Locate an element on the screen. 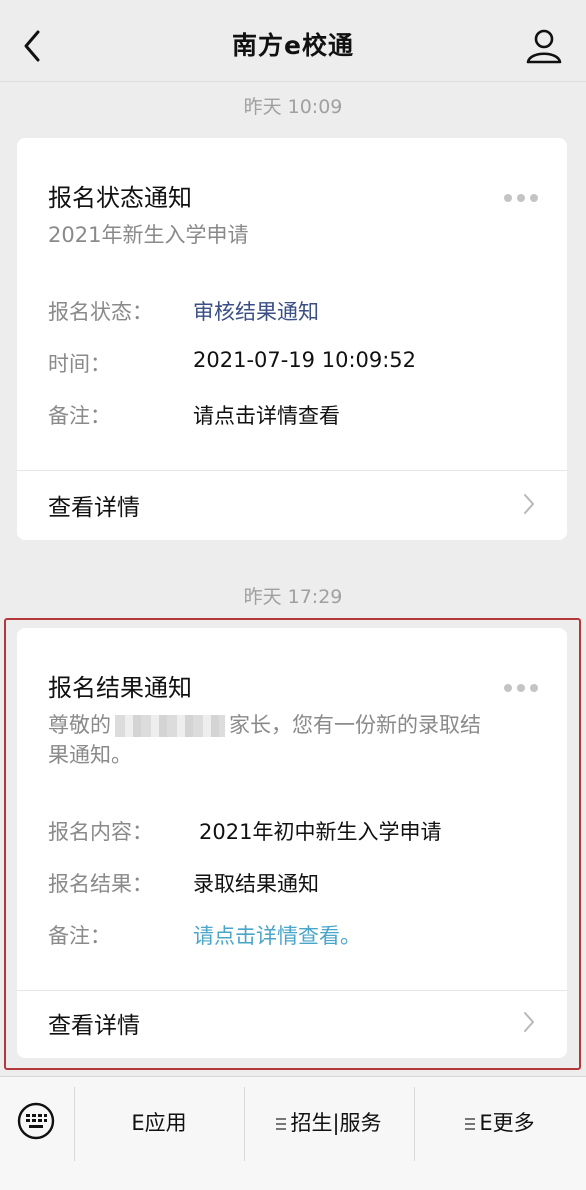 Image resolution: width=586 pixels, height=1190 pixels. more-dots-icon is located at coordinates (521, 198).